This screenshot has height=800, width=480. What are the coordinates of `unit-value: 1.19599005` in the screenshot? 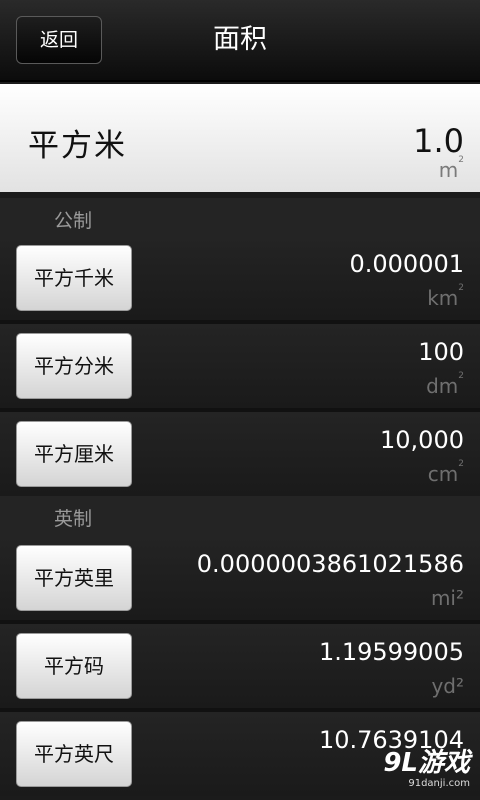 It's located at (391, 652).